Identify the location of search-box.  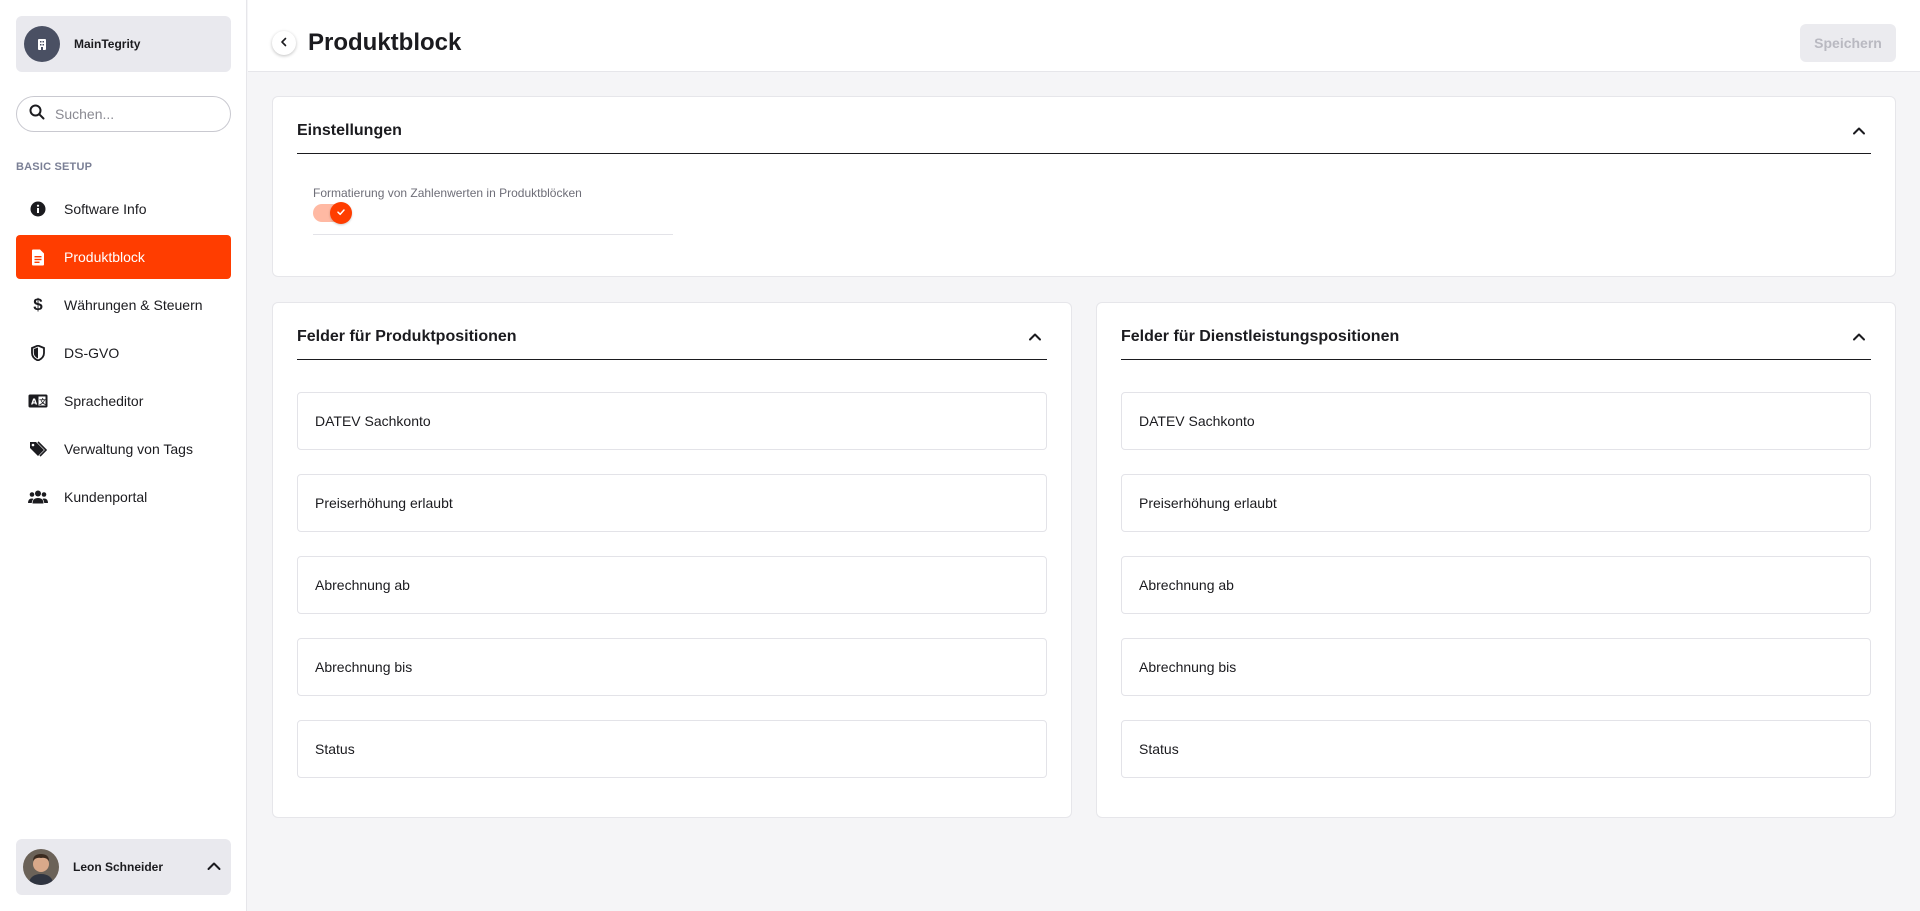
(123, 114).